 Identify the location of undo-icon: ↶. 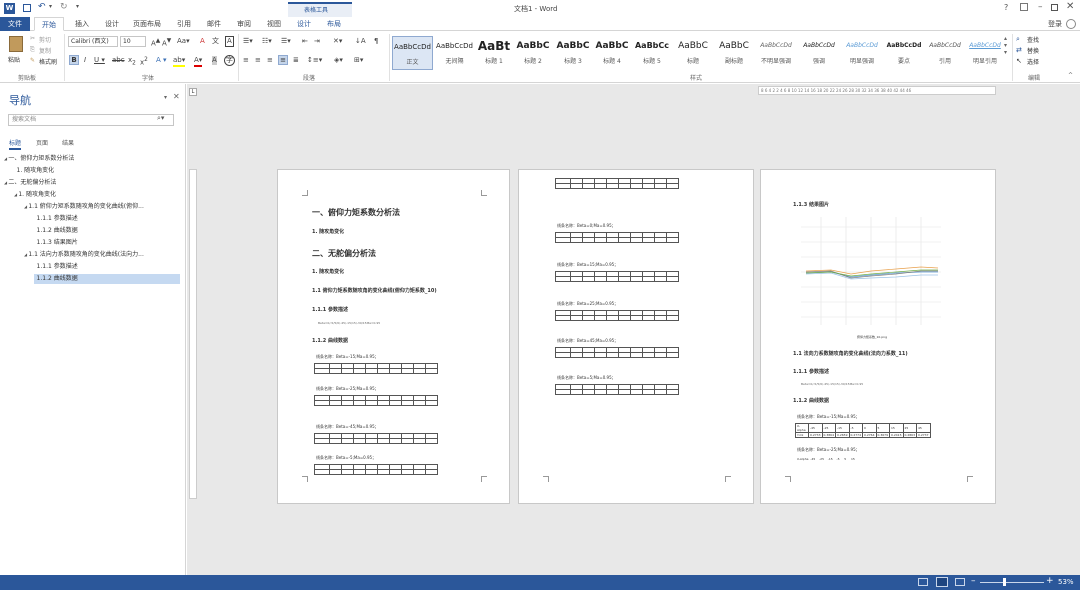
(42, 7).